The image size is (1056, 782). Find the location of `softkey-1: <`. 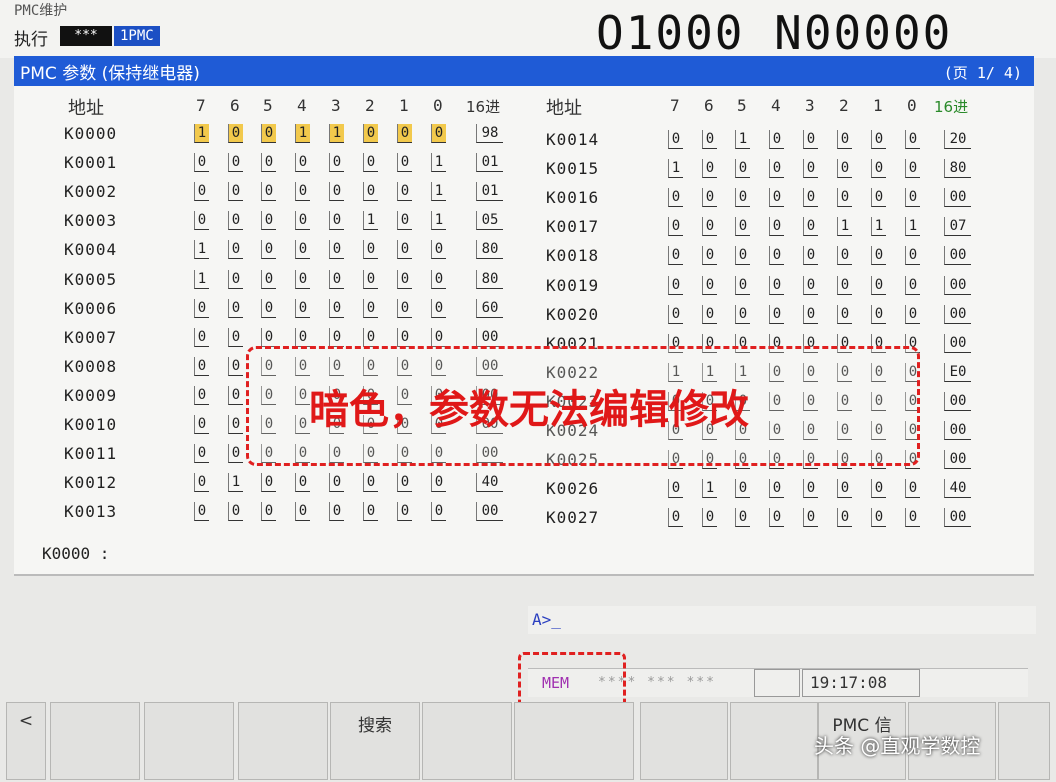

softkey-1: < is located at coordinates (26, 741).